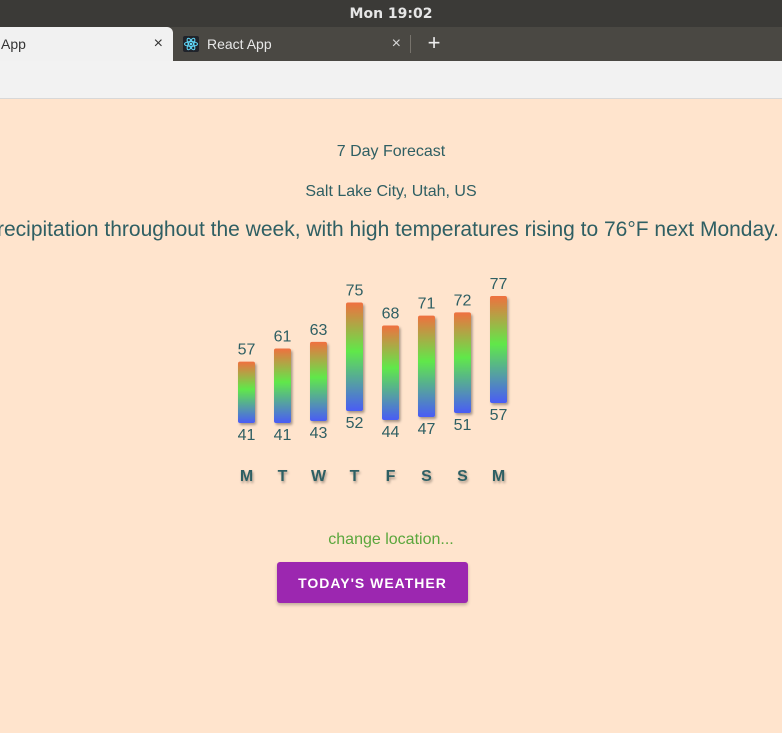  Describe the element at coordinates (372, 582) in the screenshot. I see `todays-weather-button: TODAY'S WEATHER` at that location.